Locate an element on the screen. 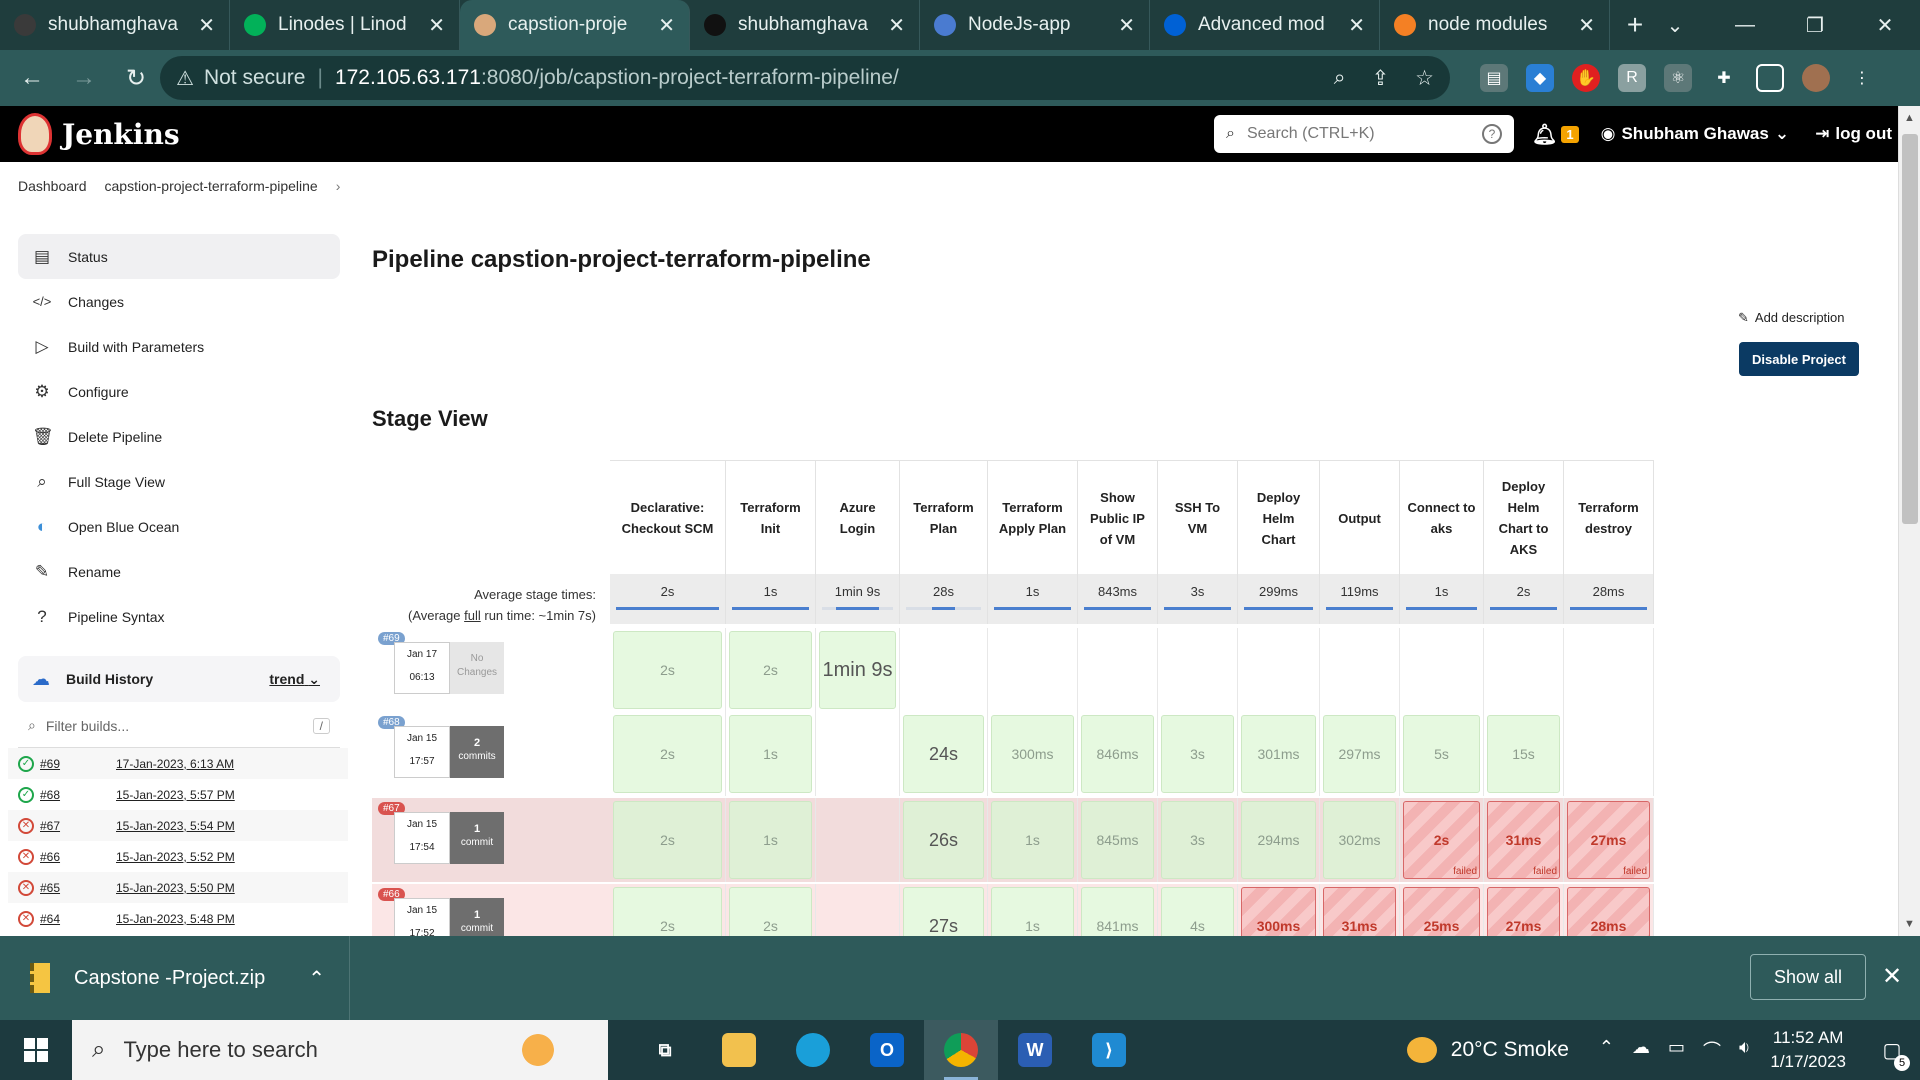 The width and height of the screenshot is (1920, 1080). stage-cell-value: 845ms is located at coordinates (1117, 840).